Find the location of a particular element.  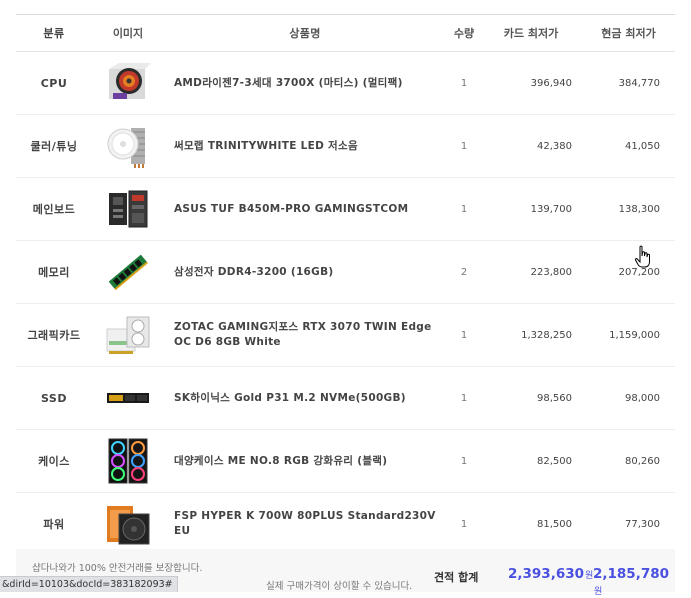

row-cash-price: 1,159,000 is located at coordinates (634, 335).